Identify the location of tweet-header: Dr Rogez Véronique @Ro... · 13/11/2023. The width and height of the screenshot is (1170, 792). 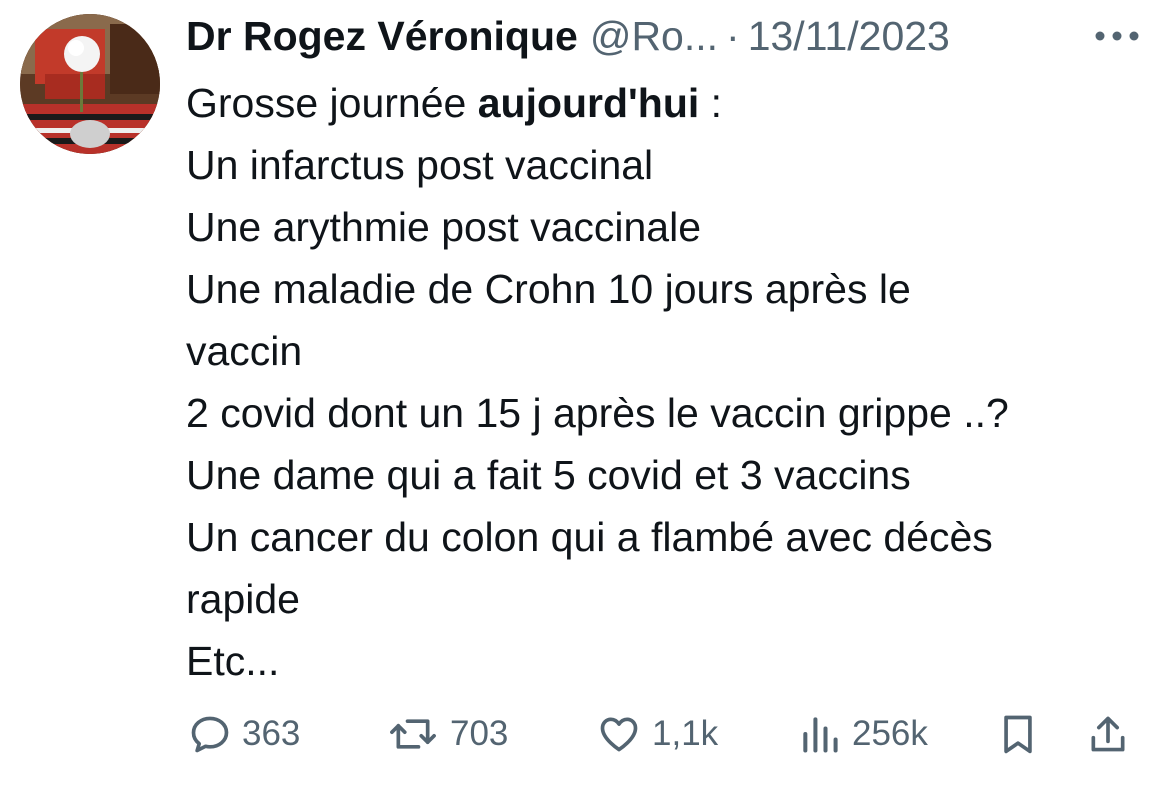
(666, 36).